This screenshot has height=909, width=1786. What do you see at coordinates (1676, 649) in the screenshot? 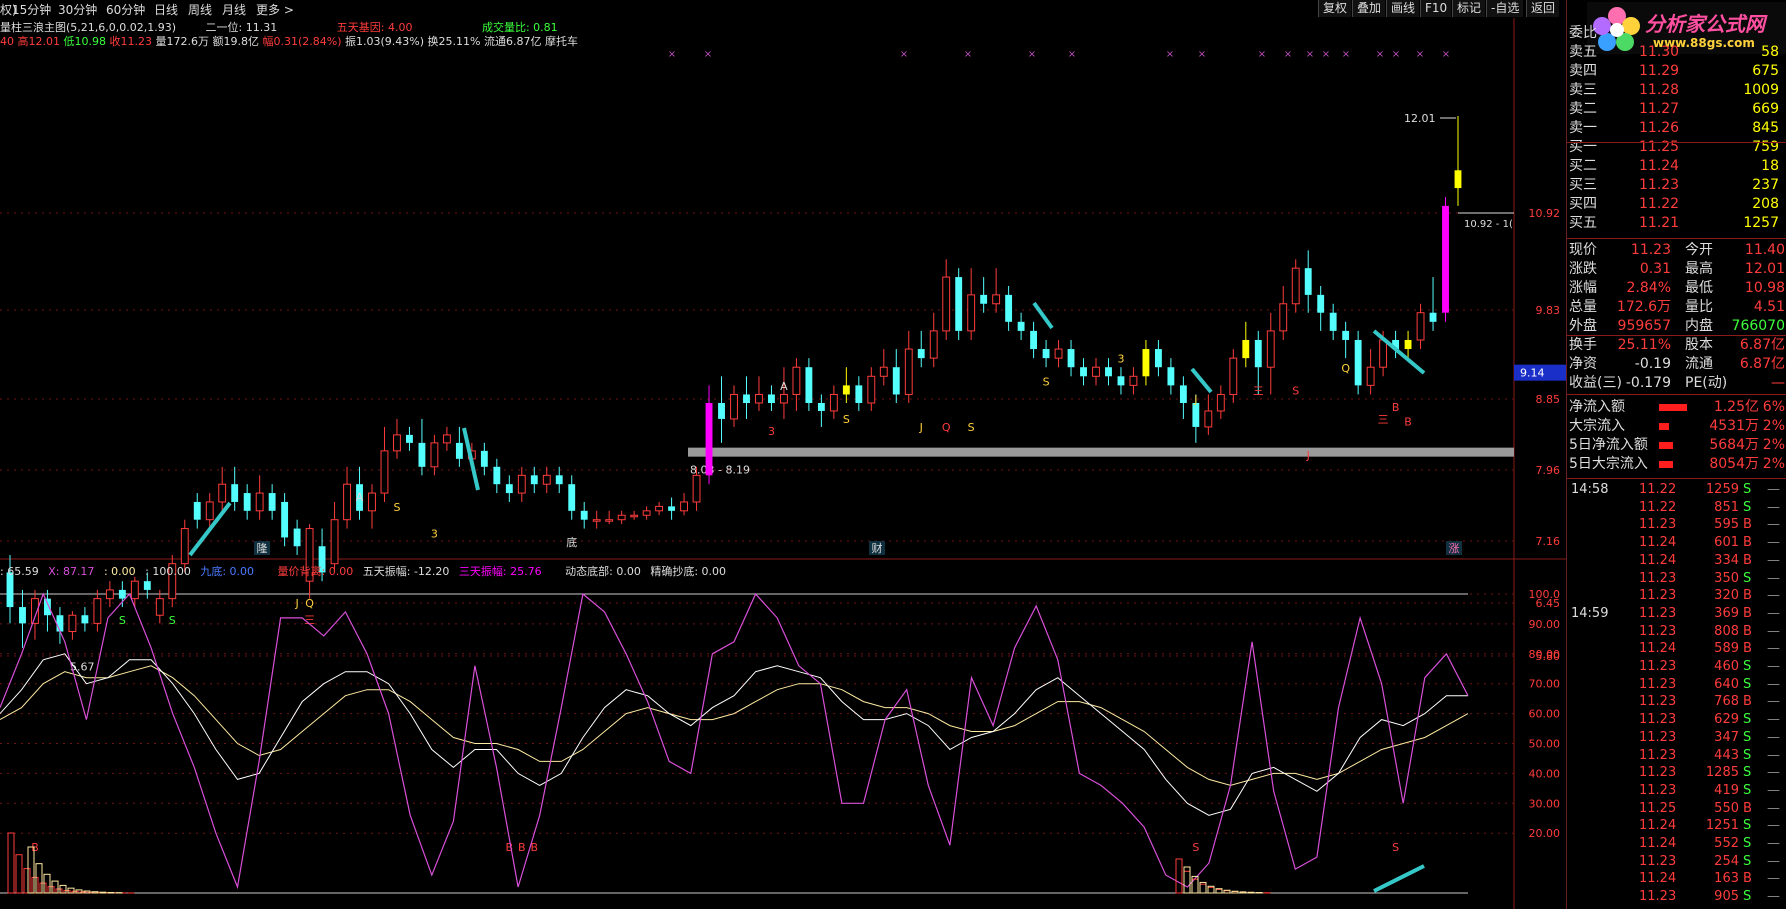
I see `tick-row: 11.24 589 B —` at bounding box center [1676, 649].